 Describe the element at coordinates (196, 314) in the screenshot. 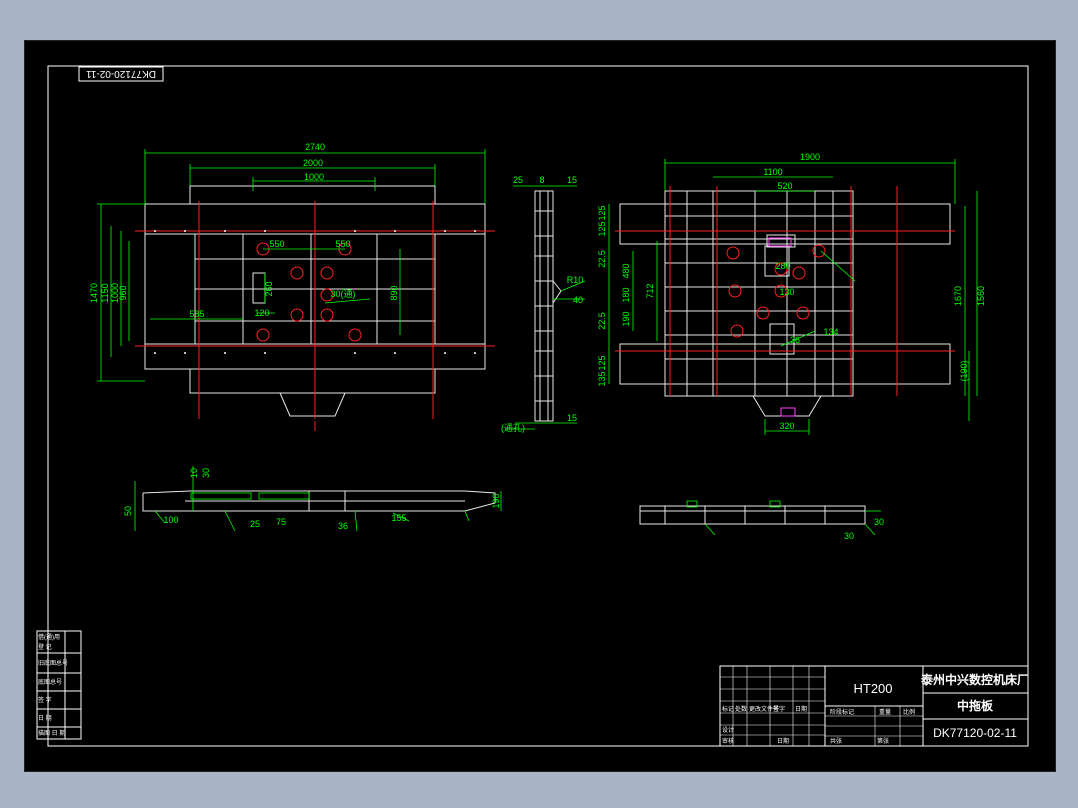

I see `dim-585: 585` at that location.